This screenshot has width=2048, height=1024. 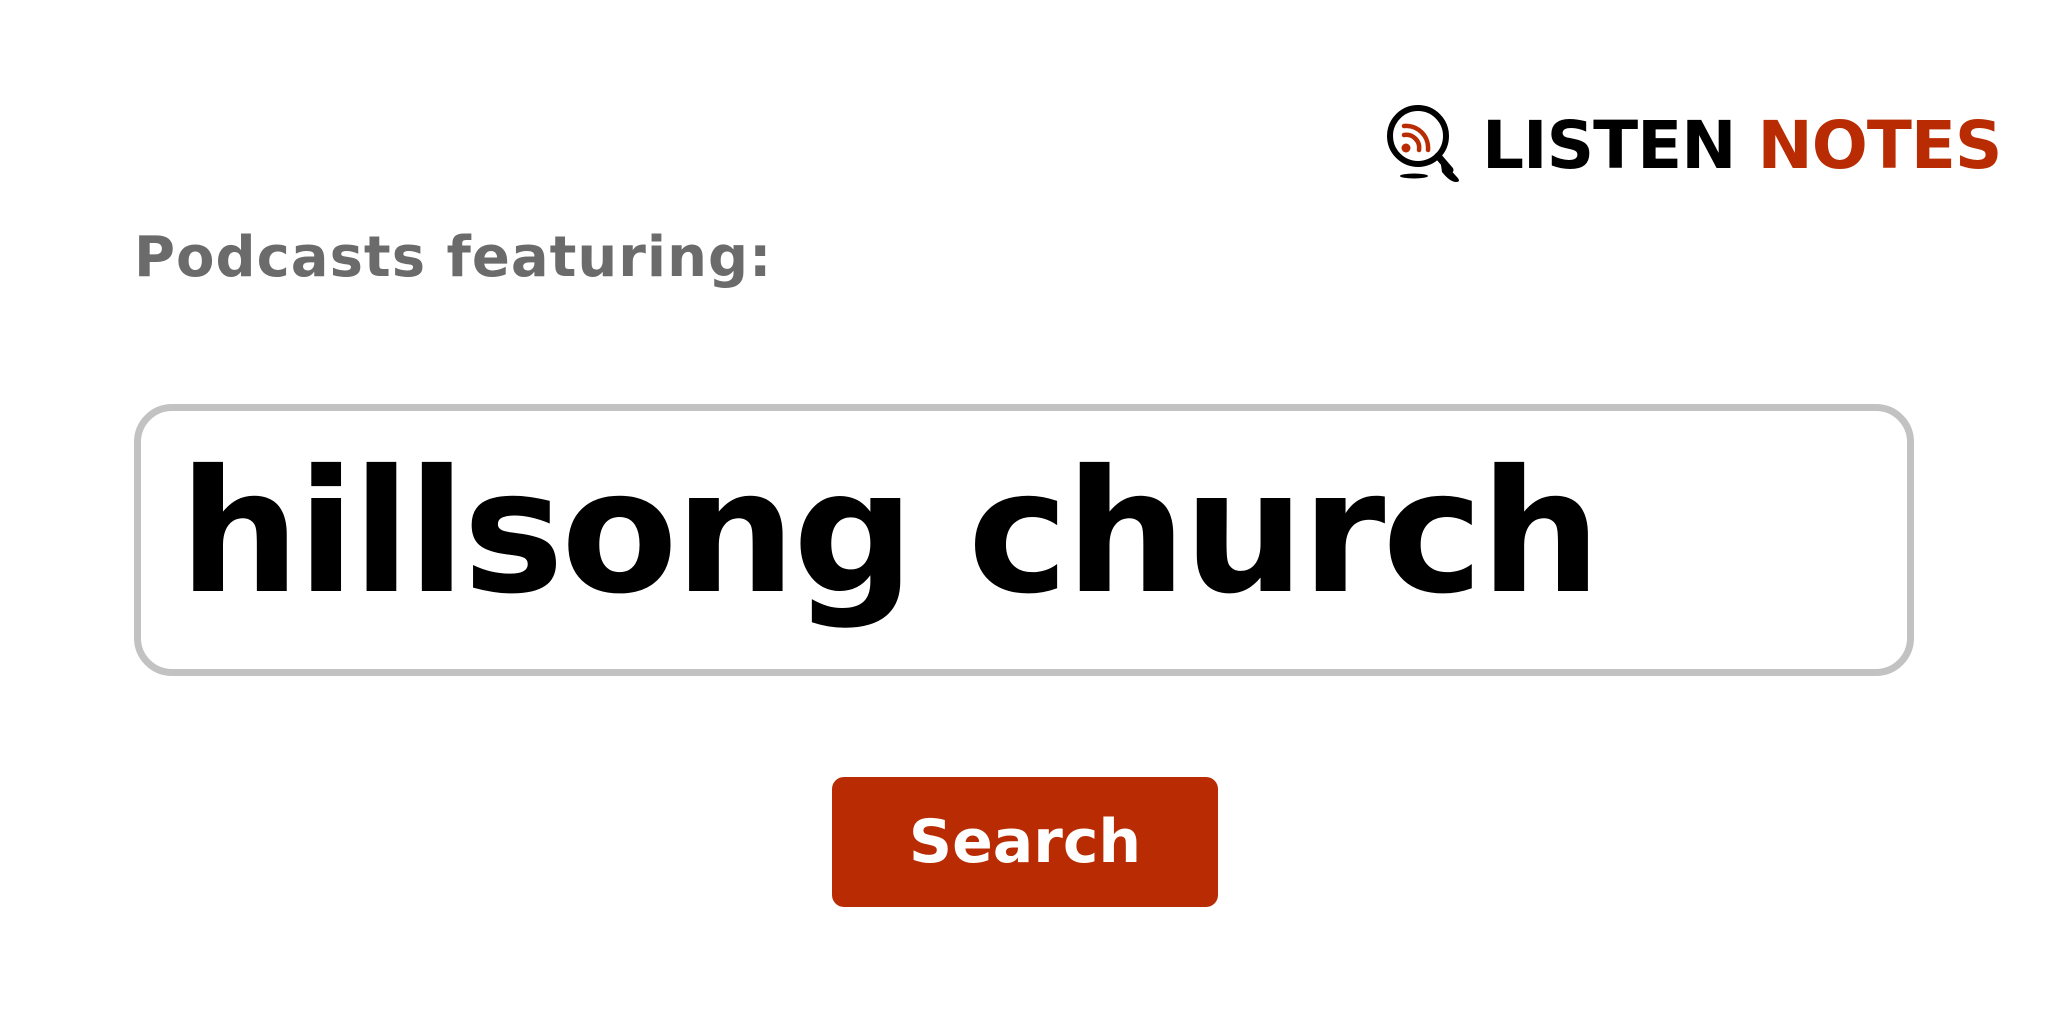 I want to click on logo-text-notes: NOTES, so click(x=1879, y=145).